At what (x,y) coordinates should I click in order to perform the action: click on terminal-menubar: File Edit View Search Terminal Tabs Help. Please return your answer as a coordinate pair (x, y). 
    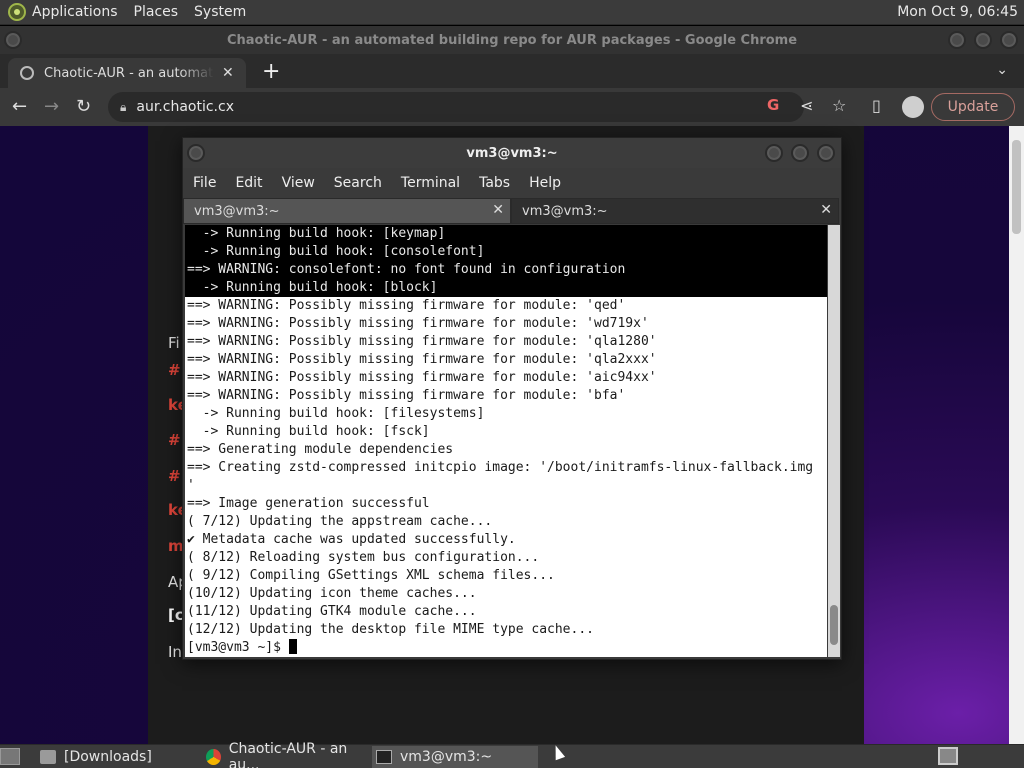
    Looking at the image, I should click on (512, 183).